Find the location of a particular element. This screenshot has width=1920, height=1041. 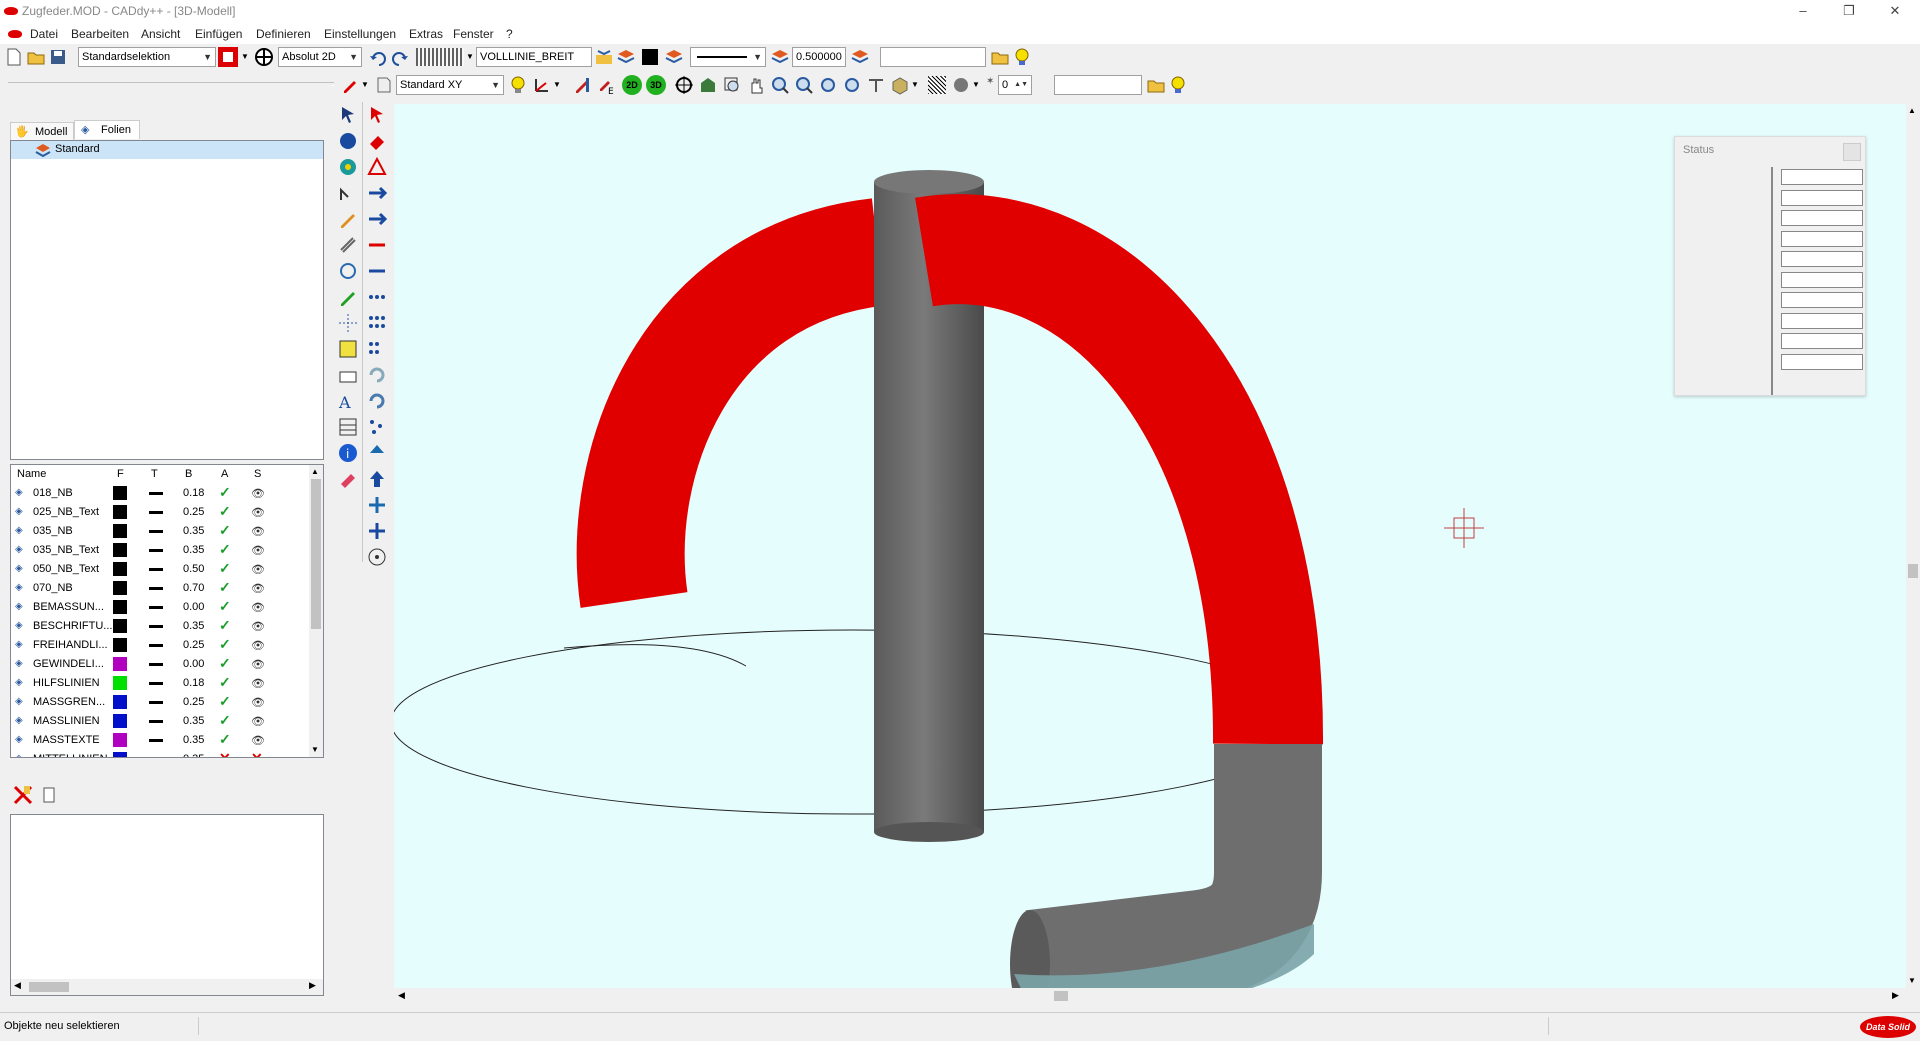

layer-row: ◈ MITTELLINIEN 0.35 ✕ ✕ is located at coordinates (160, 753).